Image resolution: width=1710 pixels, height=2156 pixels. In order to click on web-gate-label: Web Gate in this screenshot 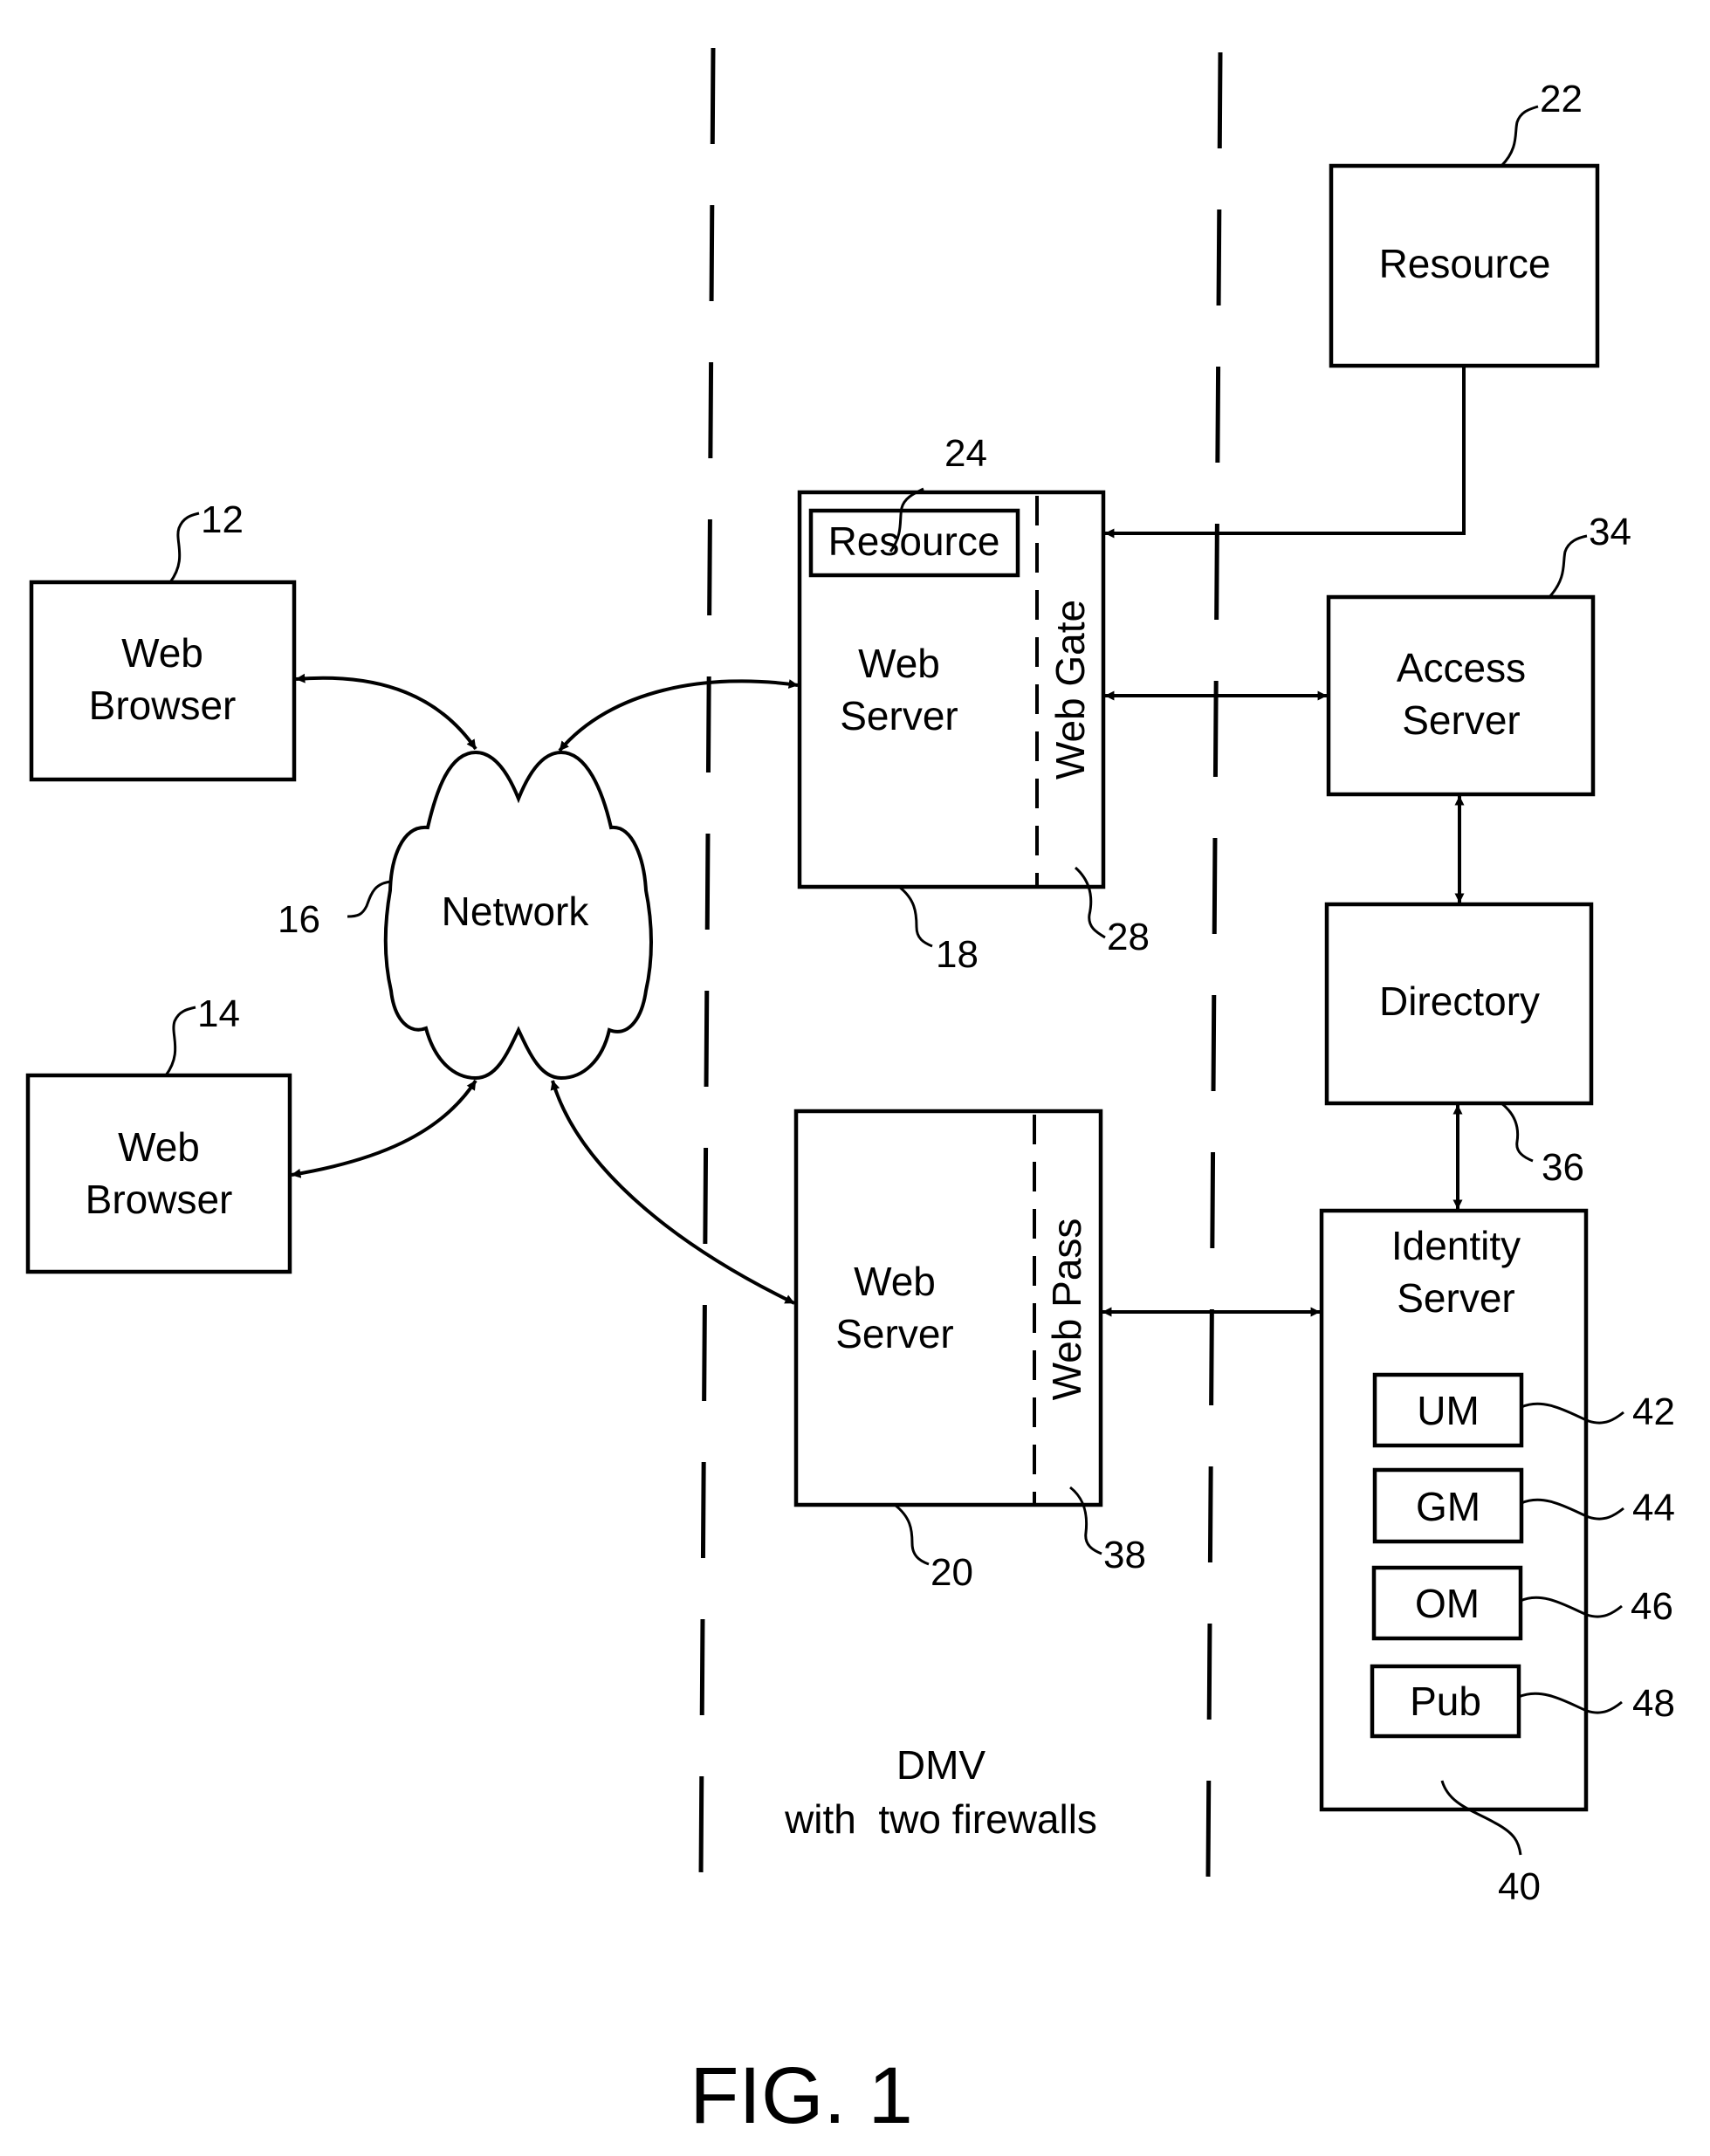, I will do `click(1070, 689)`.